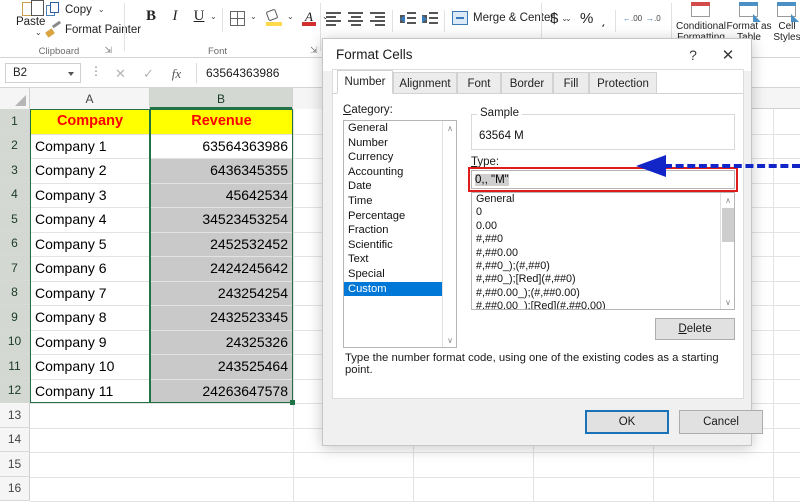 Image resolution: width=800 pixels, height=502 pixels. Describe the element at coordinates (15, 219) in the screenshot. I see `row-header-5: 5` at that location.